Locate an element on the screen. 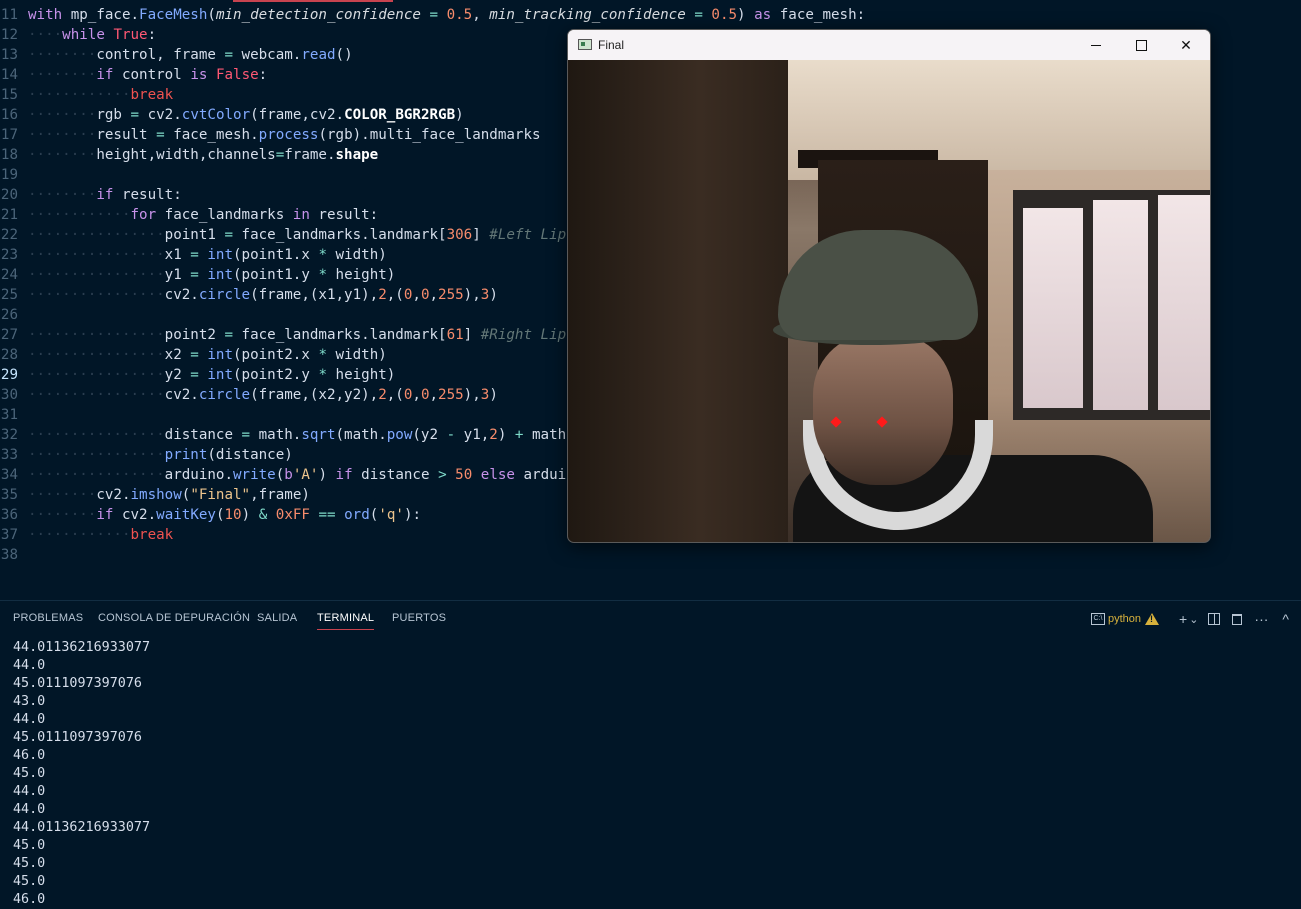  add-terminal-button: + is located at coordinates (1183, 619).